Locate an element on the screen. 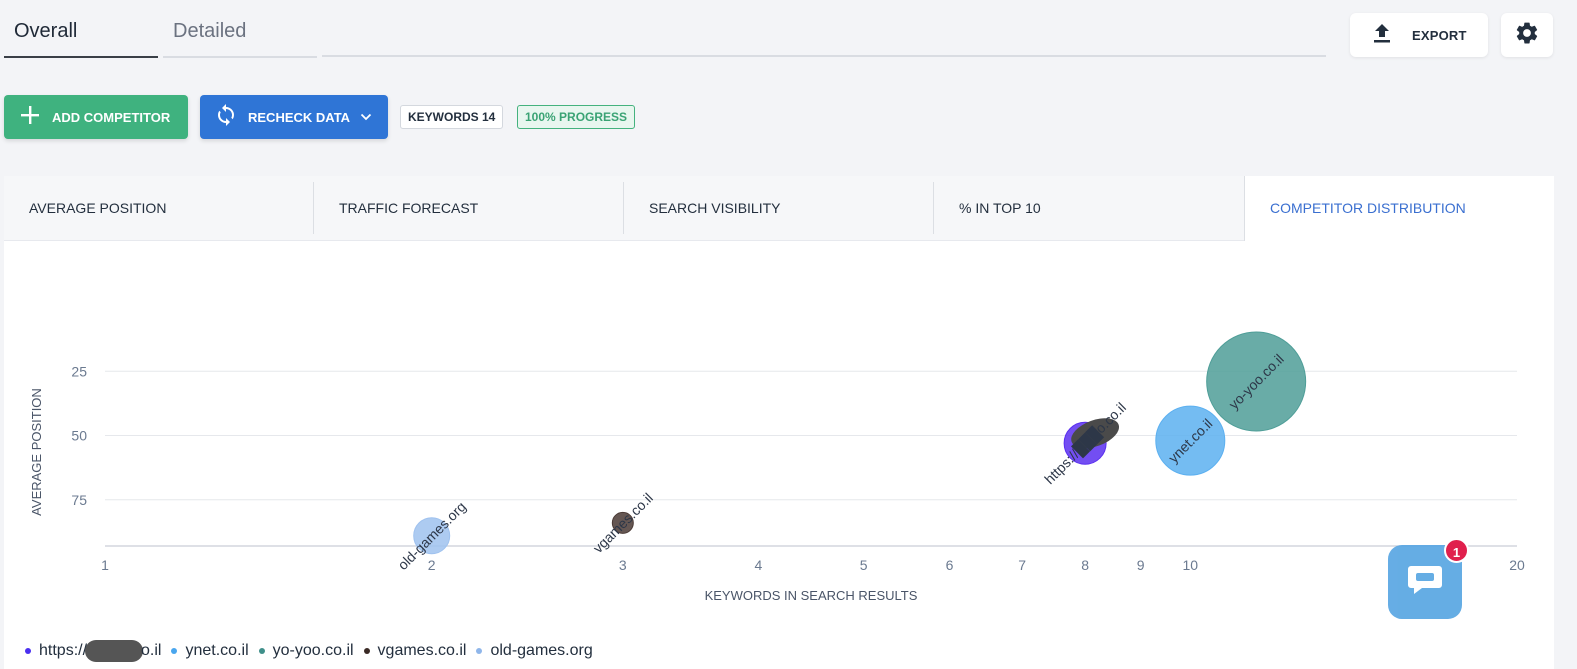 The width and height of the screenshot is (1577, 669). legend-item: https:// o.il is located at coordinates (93, 651).